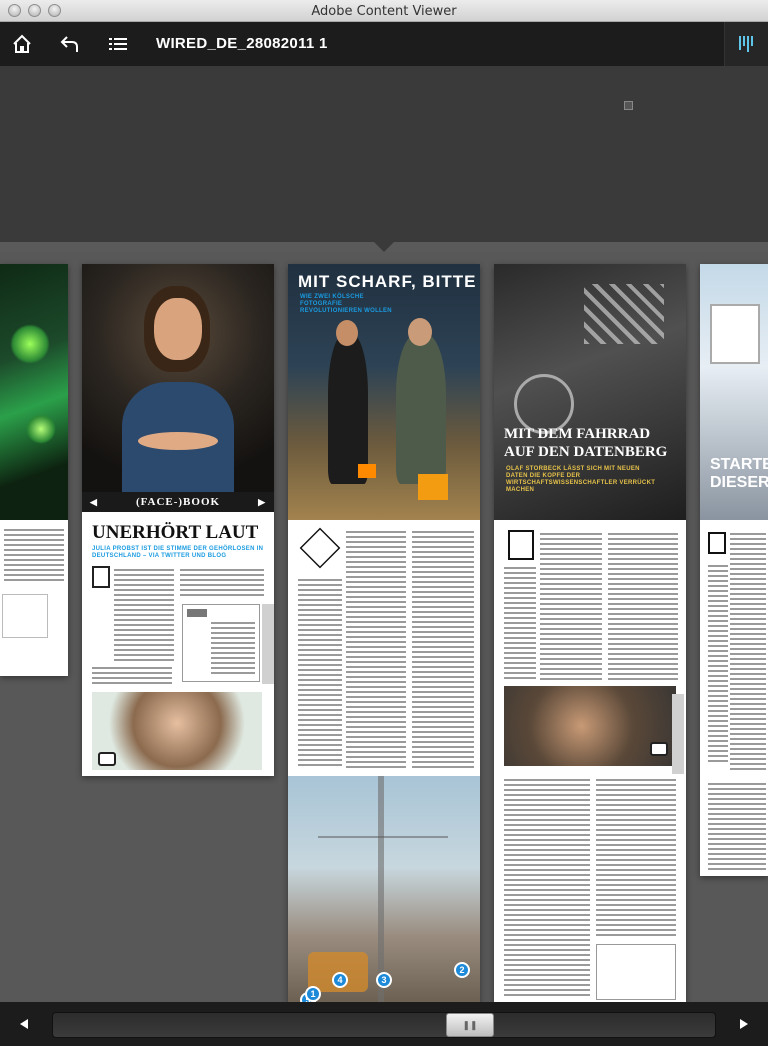 This screenshot has height=1046, width=768. Describe the element at coordinates (739, 464) in the screenshot. I see `article-headline-line1: STARTE` at that location.